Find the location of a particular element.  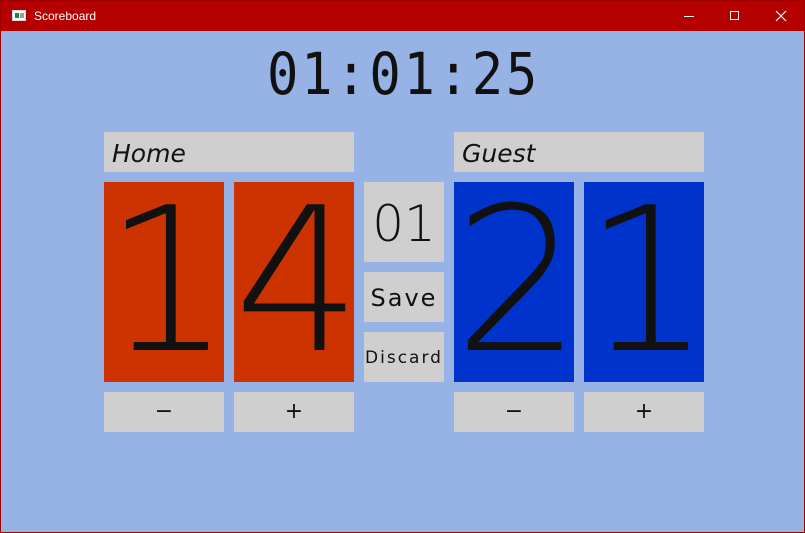

discard-button: Discard is located at coordinates (404, 357).